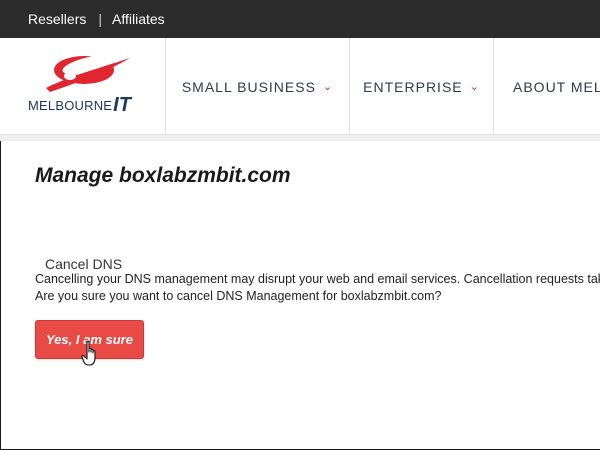 The image size is (600, 450). I want to click on nav-small-business: SMALL BUSINESS ⌄, so click(258, 86).